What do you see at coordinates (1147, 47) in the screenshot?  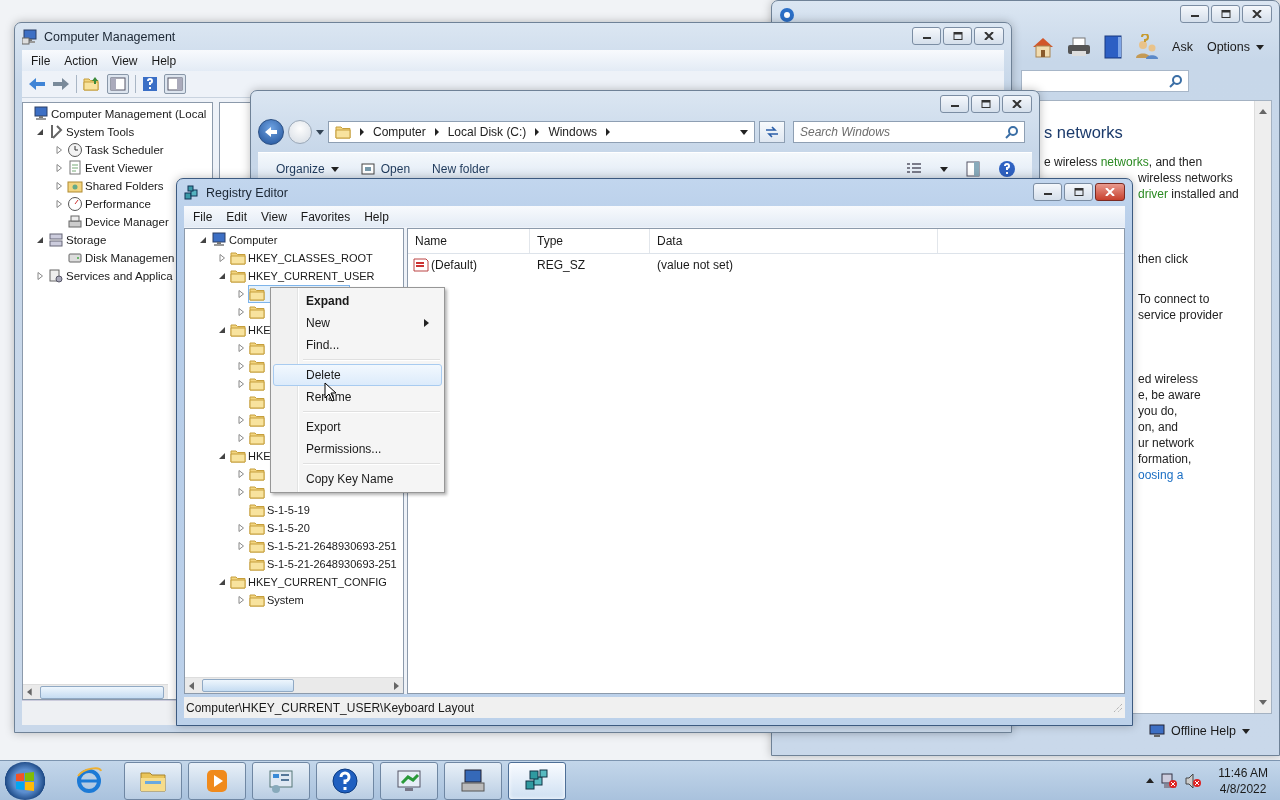 I see `people-question-icon` at bounding box center [1147, 47].